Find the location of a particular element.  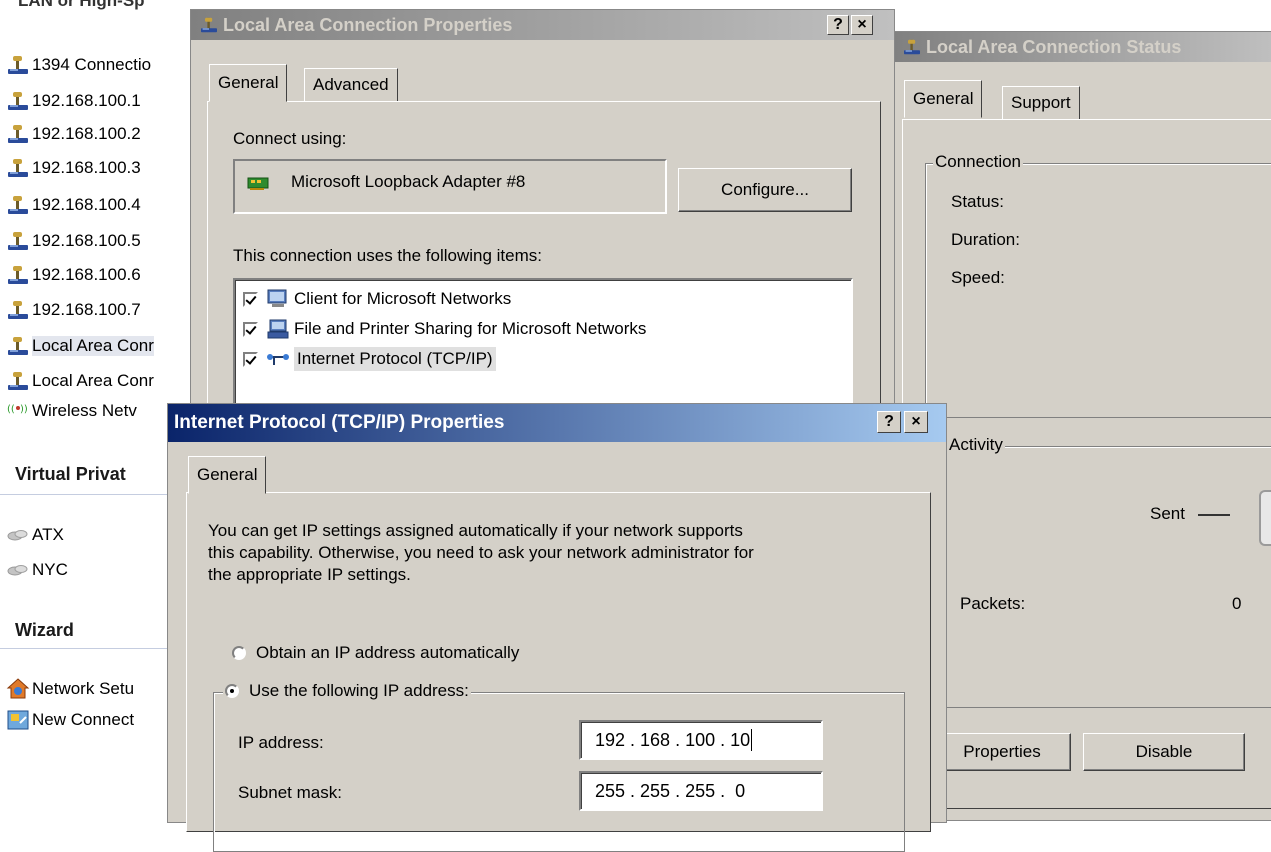

network-adapter-icon is located at coordinates (259, 183).